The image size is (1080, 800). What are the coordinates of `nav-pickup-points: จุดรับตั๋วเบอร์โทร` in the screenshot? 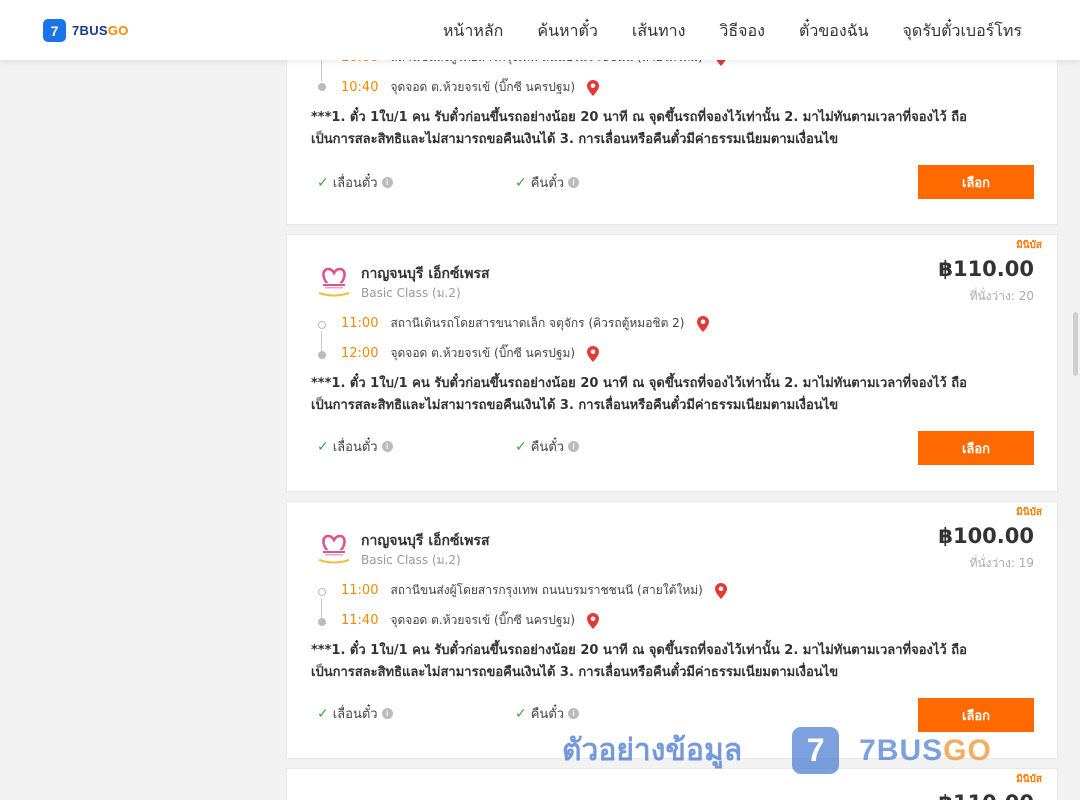 It's located at (962, 31).